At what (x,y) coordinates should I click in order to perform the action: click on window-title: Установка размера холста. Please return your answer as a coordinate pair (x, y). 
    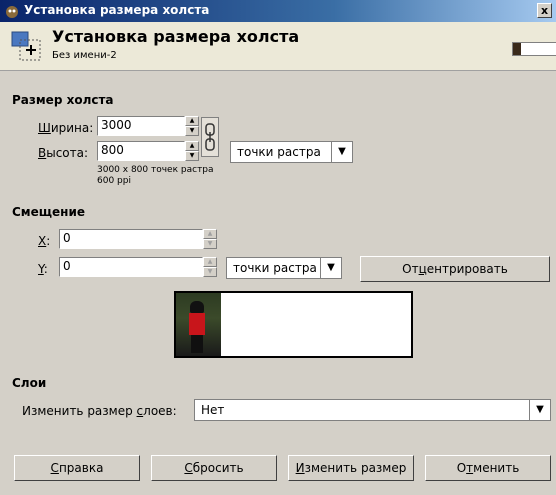
    Looking at the image, I should click on (117, 10).